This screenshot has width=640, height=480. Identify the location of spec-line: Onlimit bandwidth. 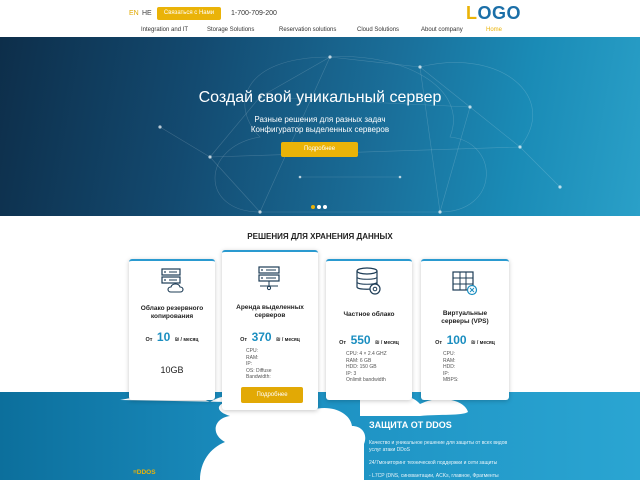
(366, 380).